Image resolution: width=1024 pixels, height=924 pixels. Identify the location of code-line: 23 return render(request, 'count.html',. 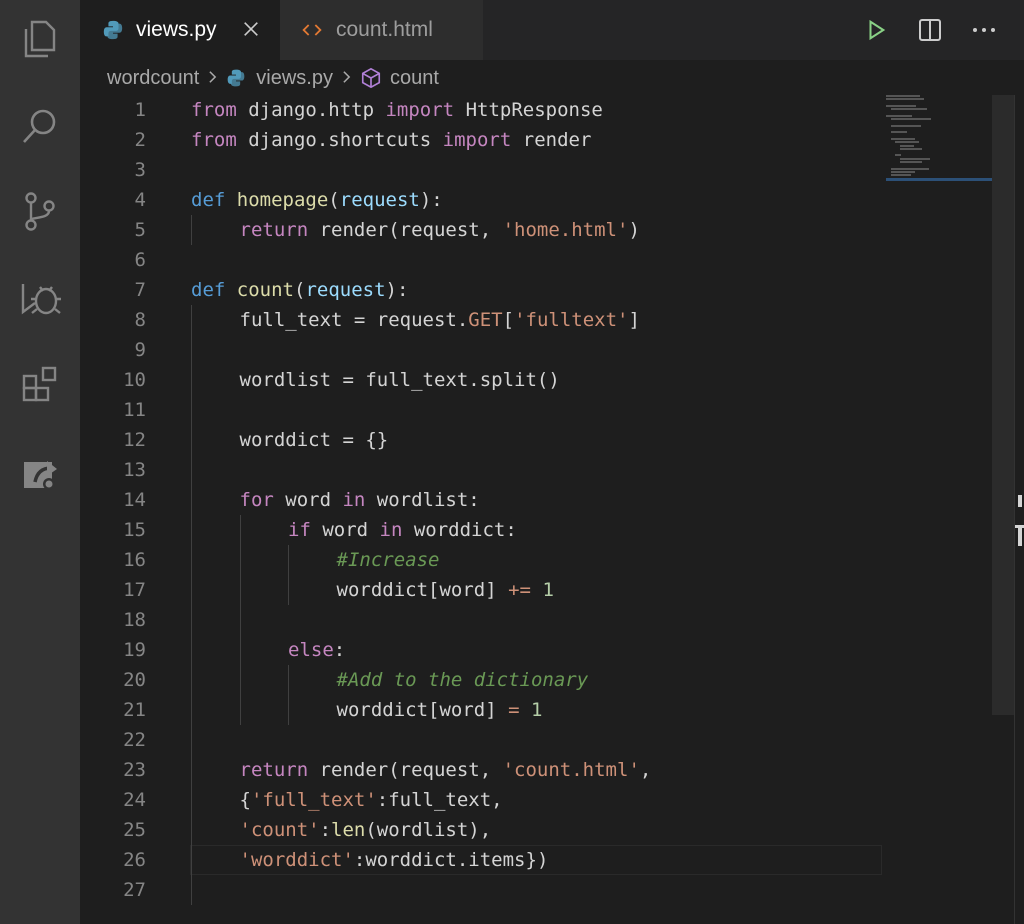
(480, 770).